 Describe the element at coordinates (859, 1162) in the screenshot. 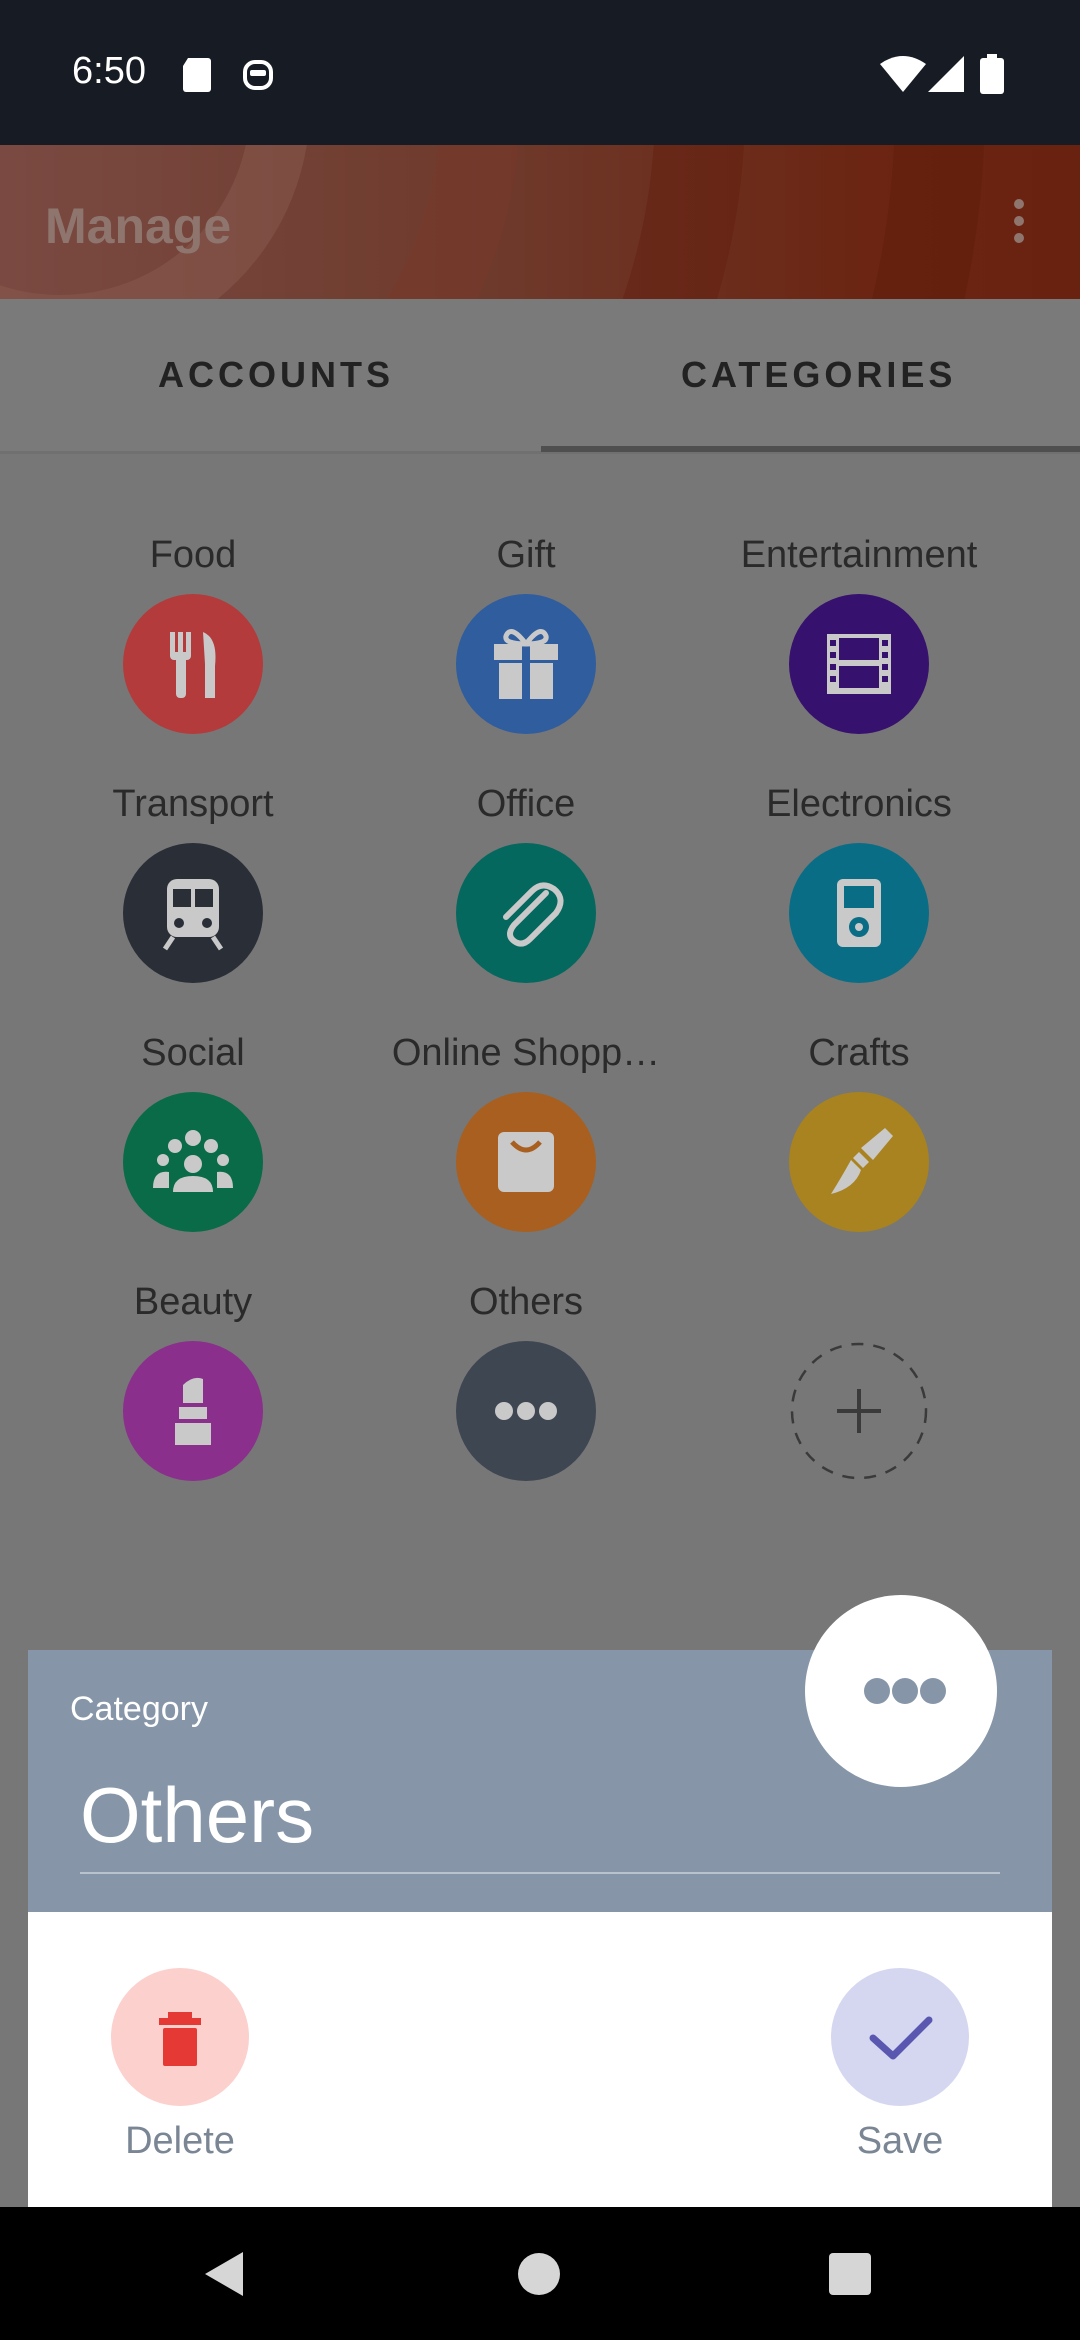

I see `paint-brush-icon` at that location.